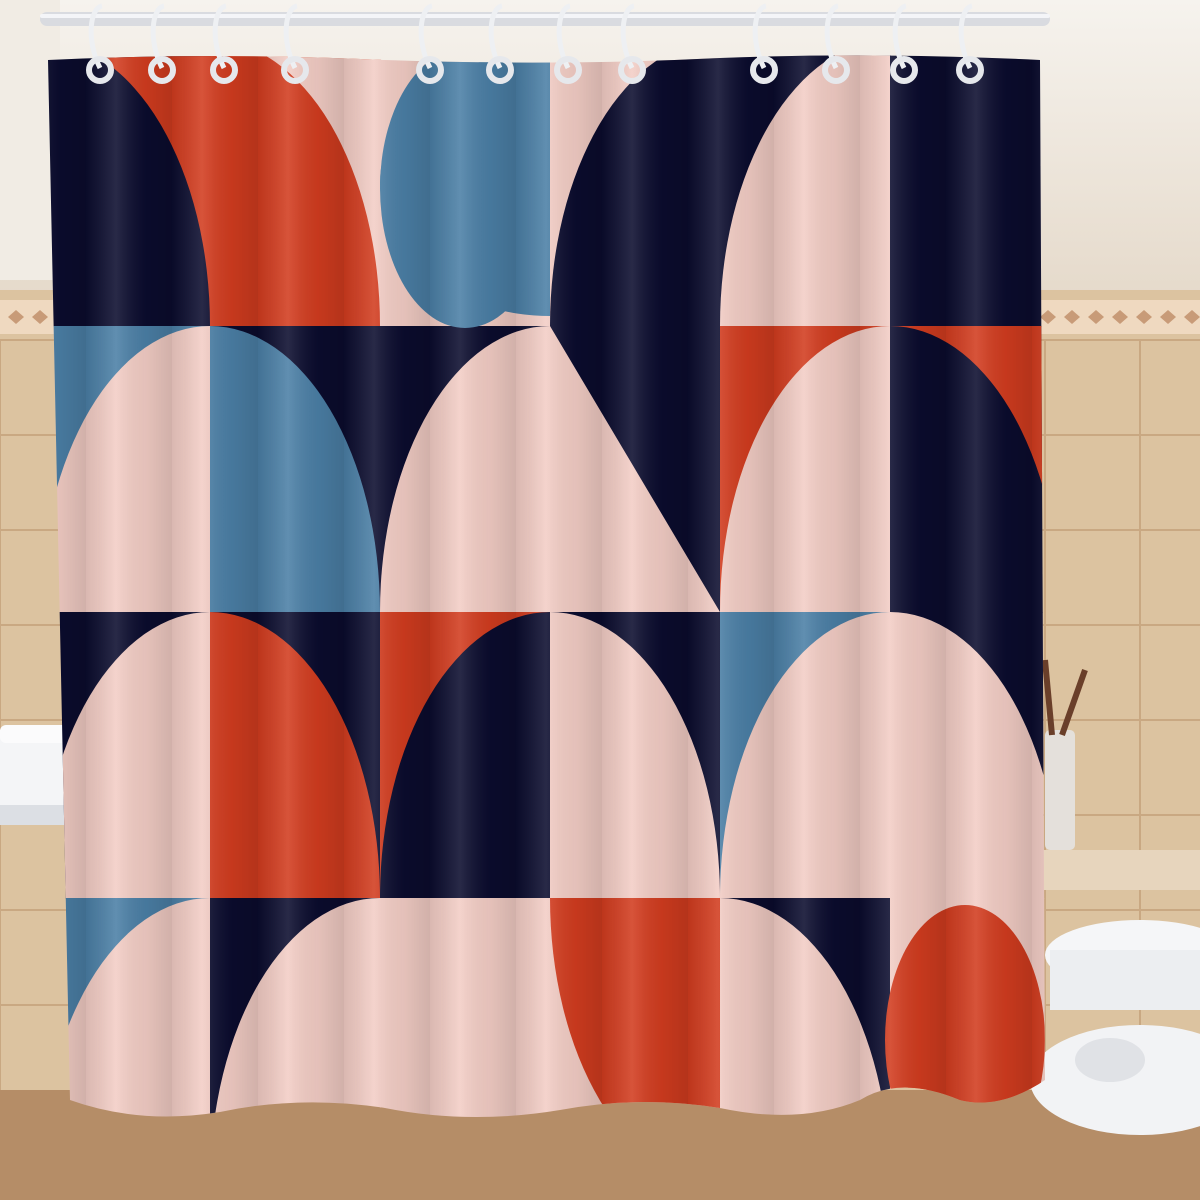 The width and height of the screenshot is (1200, 1200). What do you see at coordinates (1120, 870) in the screenshot?
I see `vanity-counter` at bounding box center [1120, 870].